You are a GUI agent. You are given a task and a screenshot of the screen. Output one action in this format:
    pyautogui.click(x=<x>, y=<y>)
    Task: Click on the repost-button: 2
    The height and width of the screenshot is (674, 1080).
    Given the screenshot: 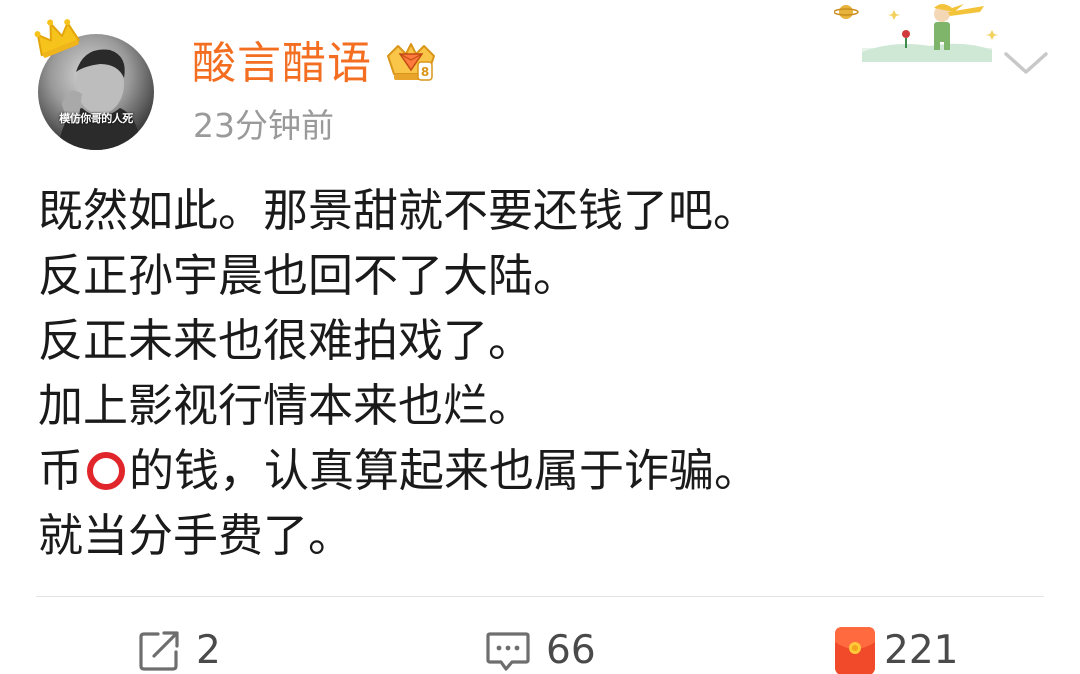 What is the action you would take?
    pyautogui.click(x=178, y=649)
    